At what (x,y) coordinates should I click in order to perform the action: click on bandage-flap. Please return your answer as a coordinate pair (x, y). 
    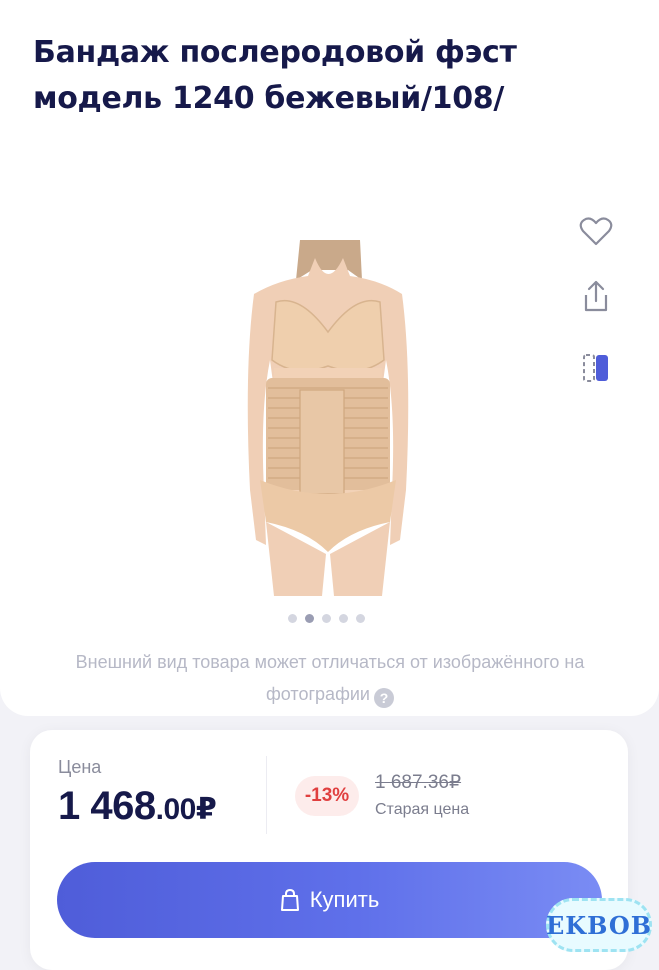
    Looking at the image, I should click on (322, 442).